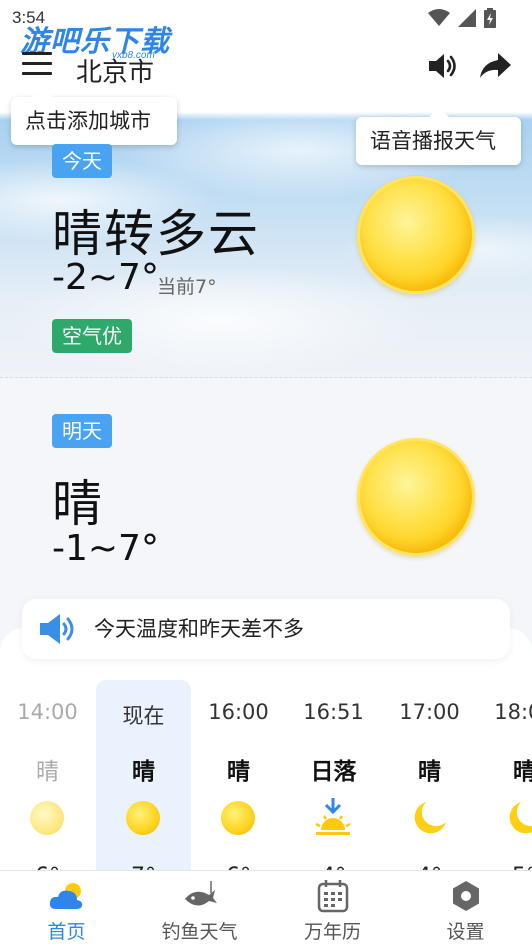  I want to click on cloud-sun-icon, so click(65, 896).